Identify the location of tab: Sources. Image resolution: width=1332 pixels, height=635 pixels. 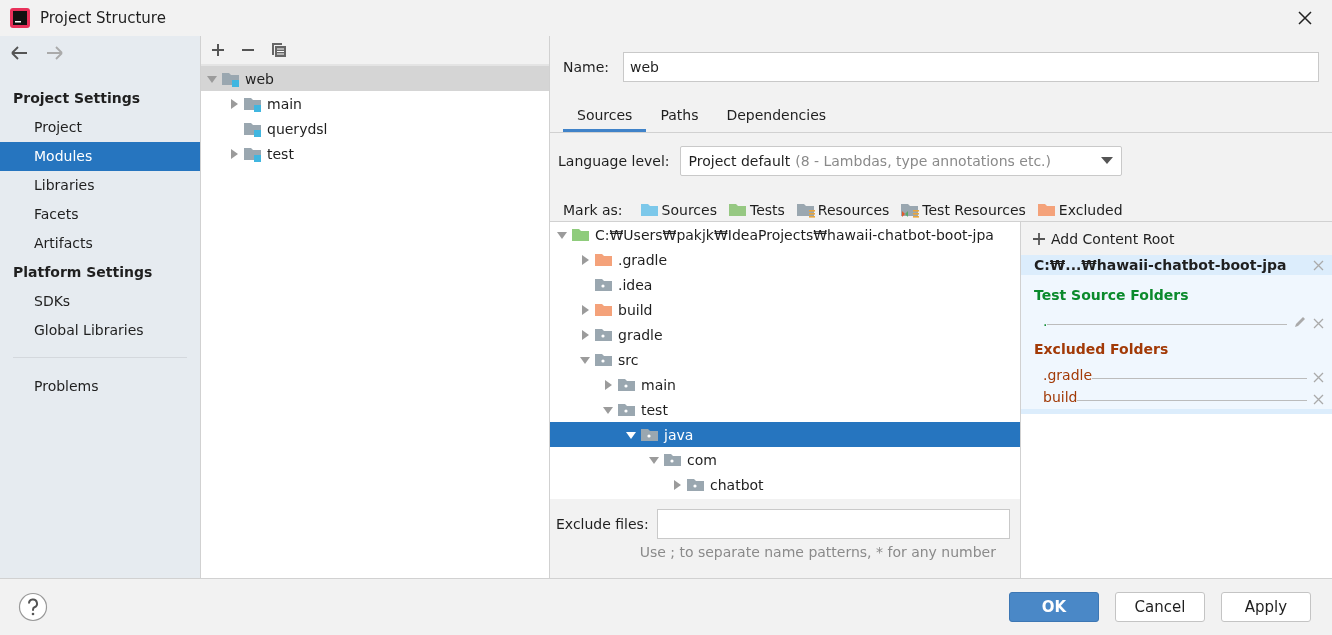
(605, 117).